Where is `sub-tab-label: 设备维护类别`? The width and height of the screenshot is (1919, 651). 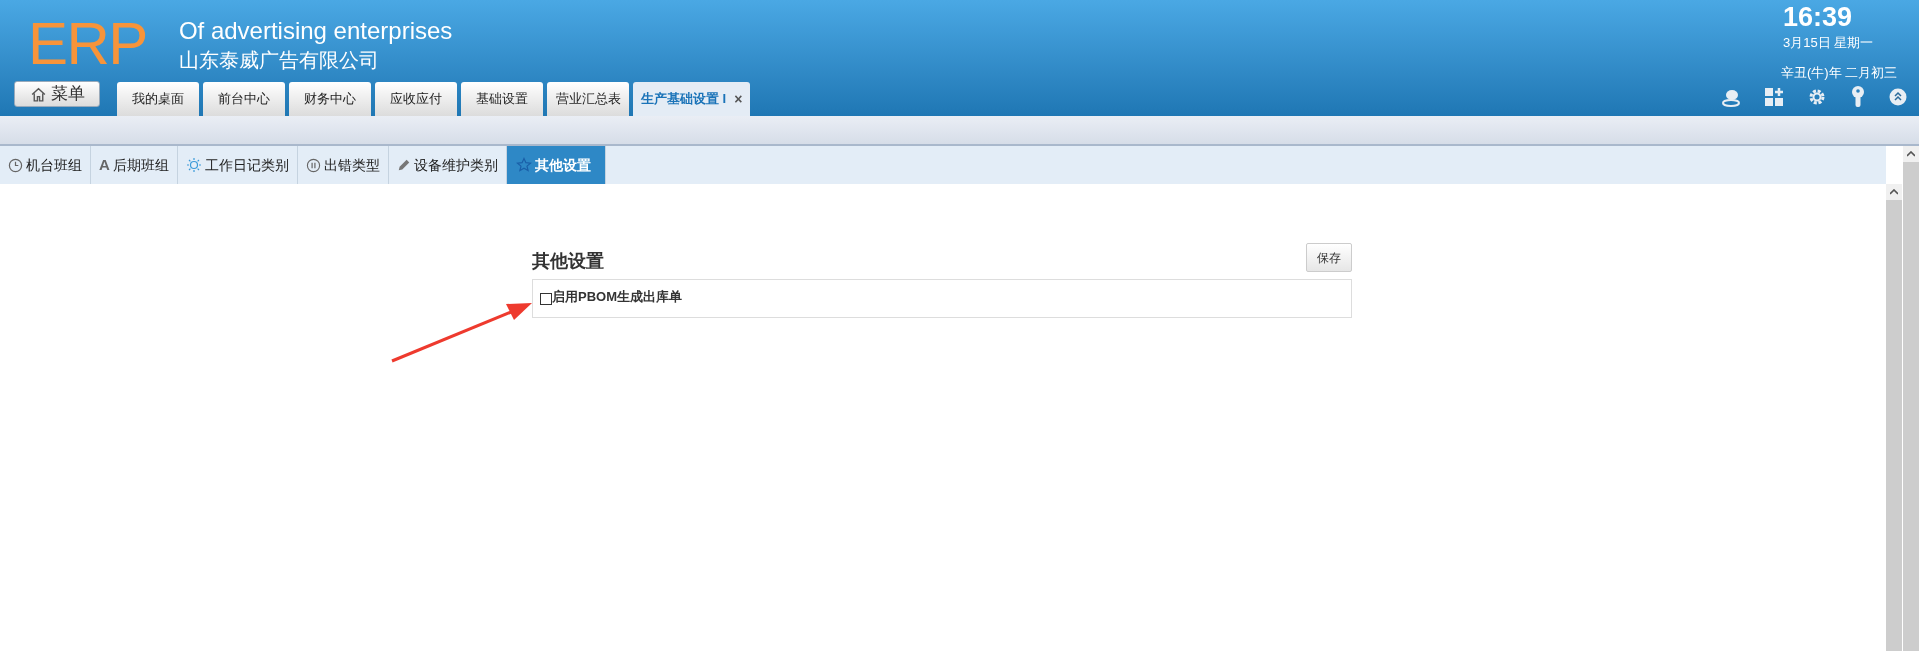
sub-tab-label: 设备维护类别 is located at coordinates (455, 165).